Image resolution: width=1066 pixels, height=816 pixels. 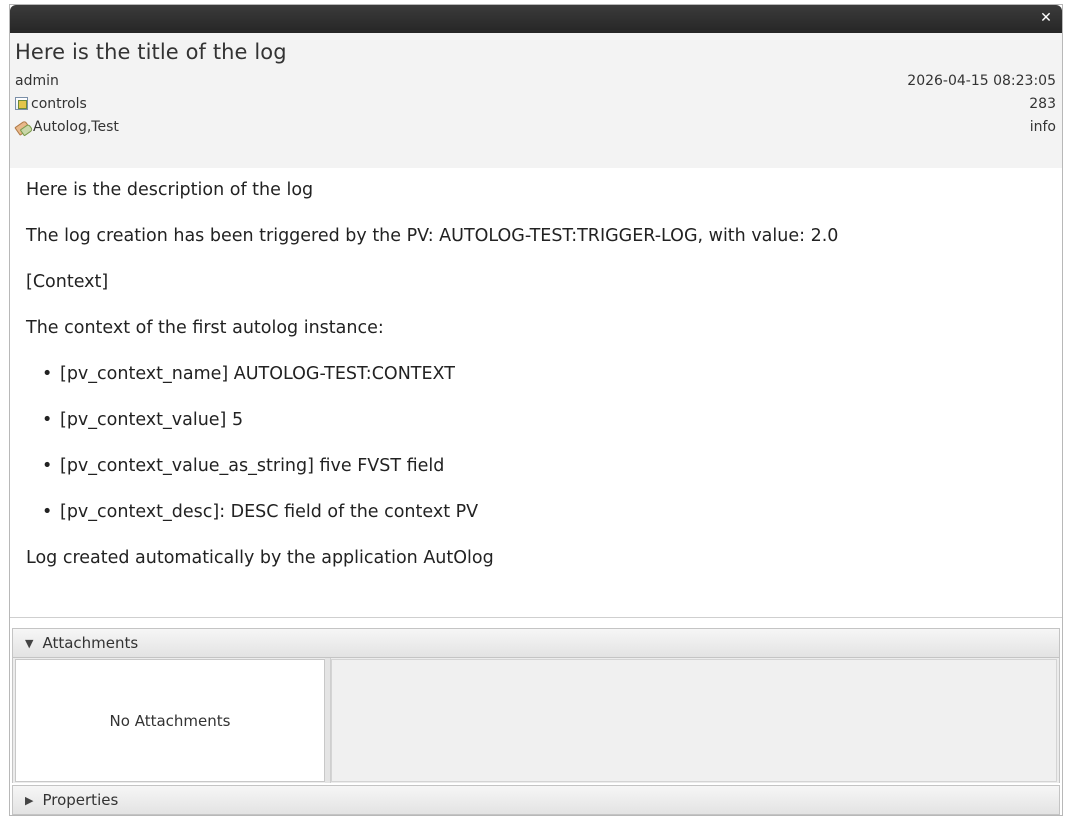 I want to click on logbook-field: controls, so click(x=51, y=104).